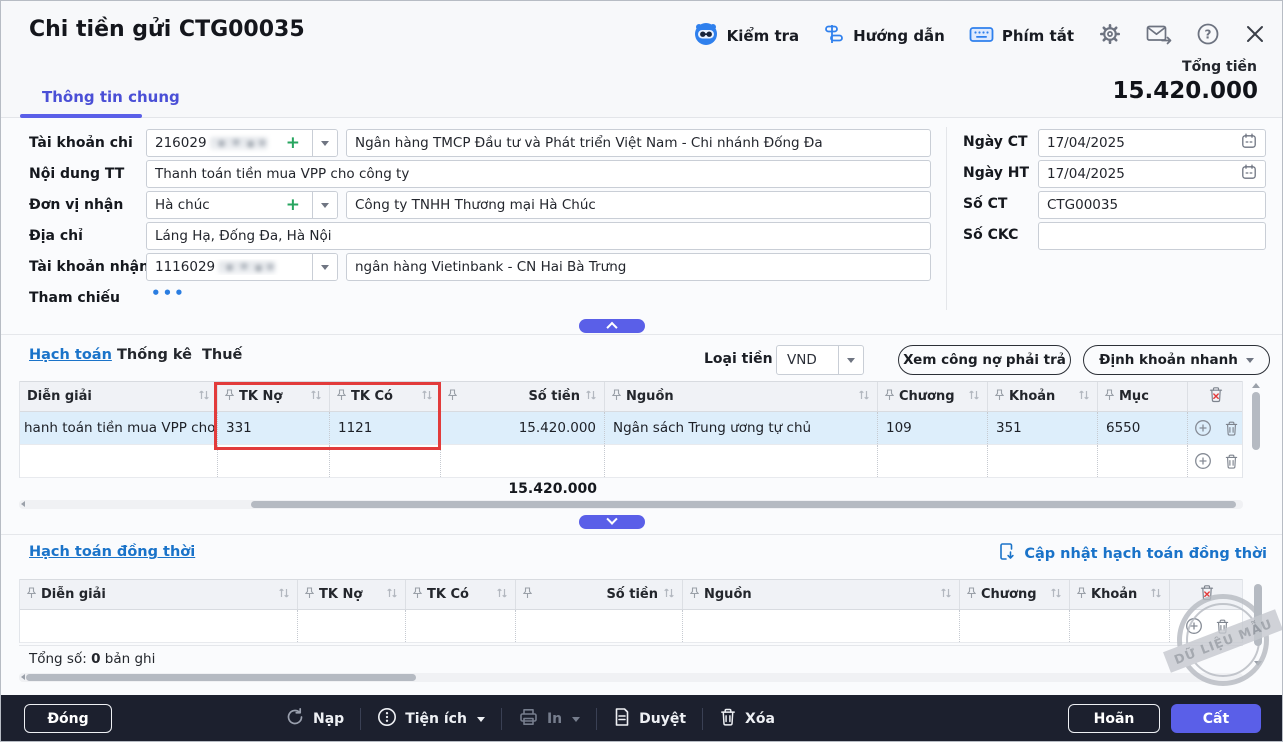 This screenshot has height=742, width=1283. What do you see at coordinates (638, 205) in the screenshot?
I see `receiver-company-field: Công ty TNHH Thương mại Hà Chúc` at bounding box center [638, 205].